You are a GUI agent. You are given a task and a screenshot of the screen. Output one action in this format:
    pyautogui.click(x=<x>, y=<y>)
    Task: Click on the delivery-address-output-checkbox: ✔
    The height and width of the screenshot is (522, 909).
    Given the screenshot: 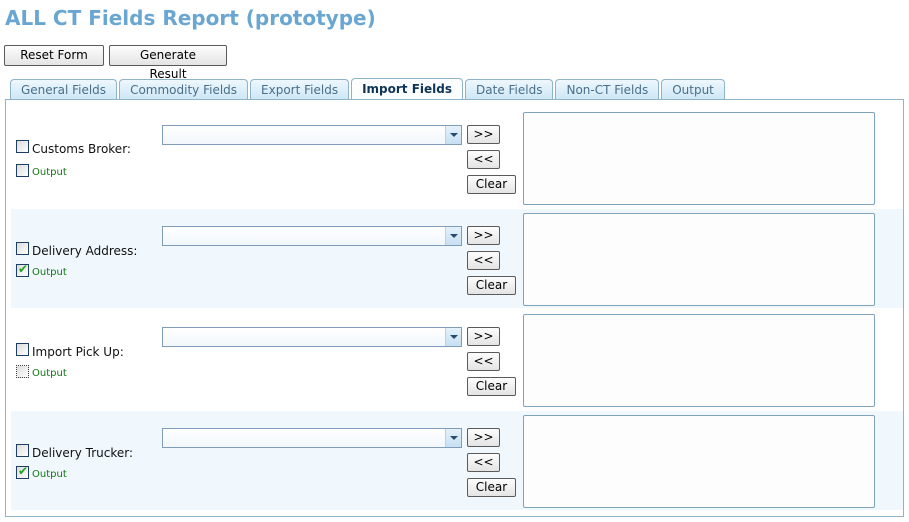 What is the action you would take?
    pyautogui.click(x=22, y=269)
    